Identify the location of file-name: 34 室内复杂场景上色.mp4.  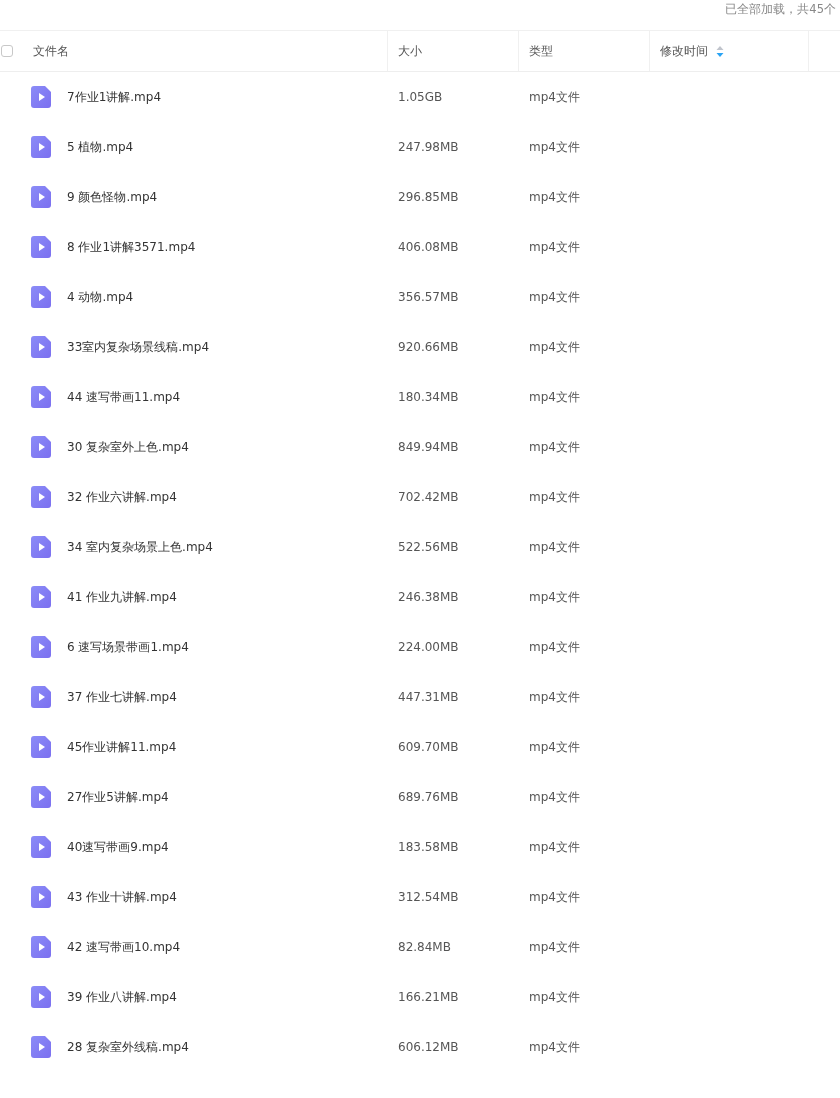
(140, 547).